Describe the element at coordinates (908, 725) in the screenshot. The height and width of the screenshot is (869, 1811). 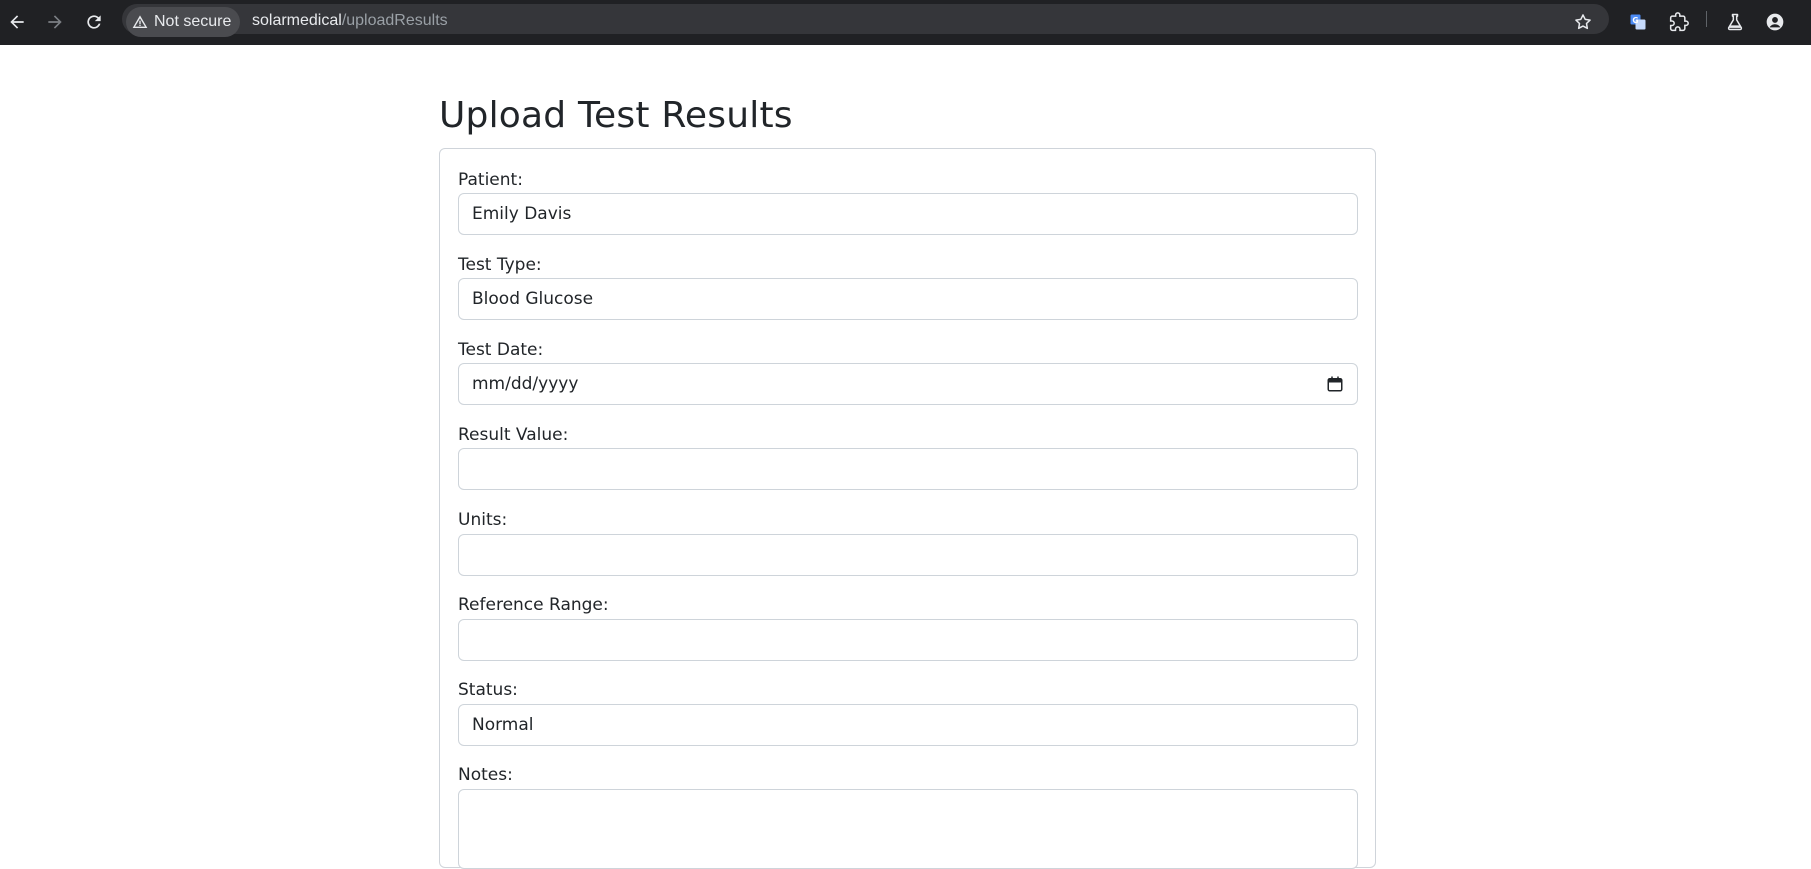
I see `status-field` at that location.